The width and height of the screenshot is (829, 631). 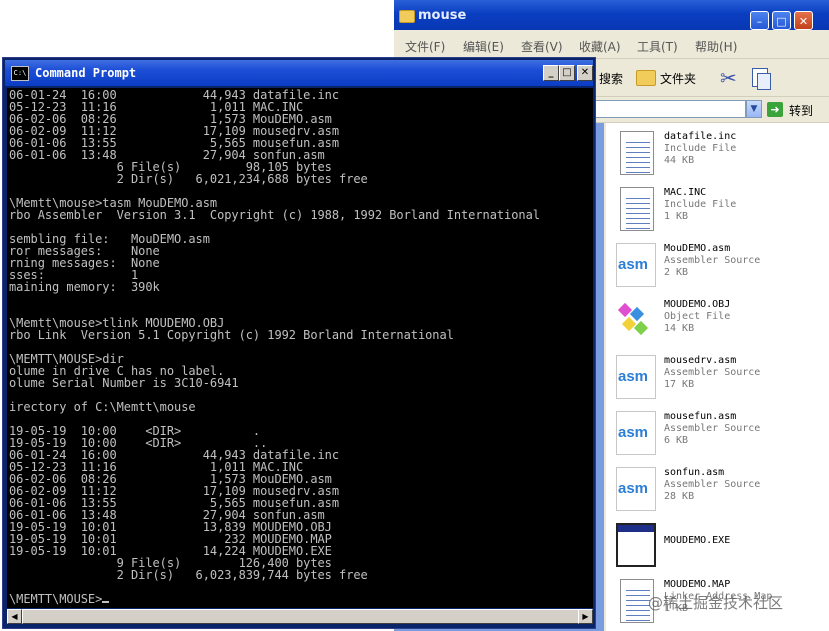 What do you see at coordinates (124, 383) in the screenshot?
I see `console-line: olume Serial Number is 3C10-6941` at bounding box center [124, 383].